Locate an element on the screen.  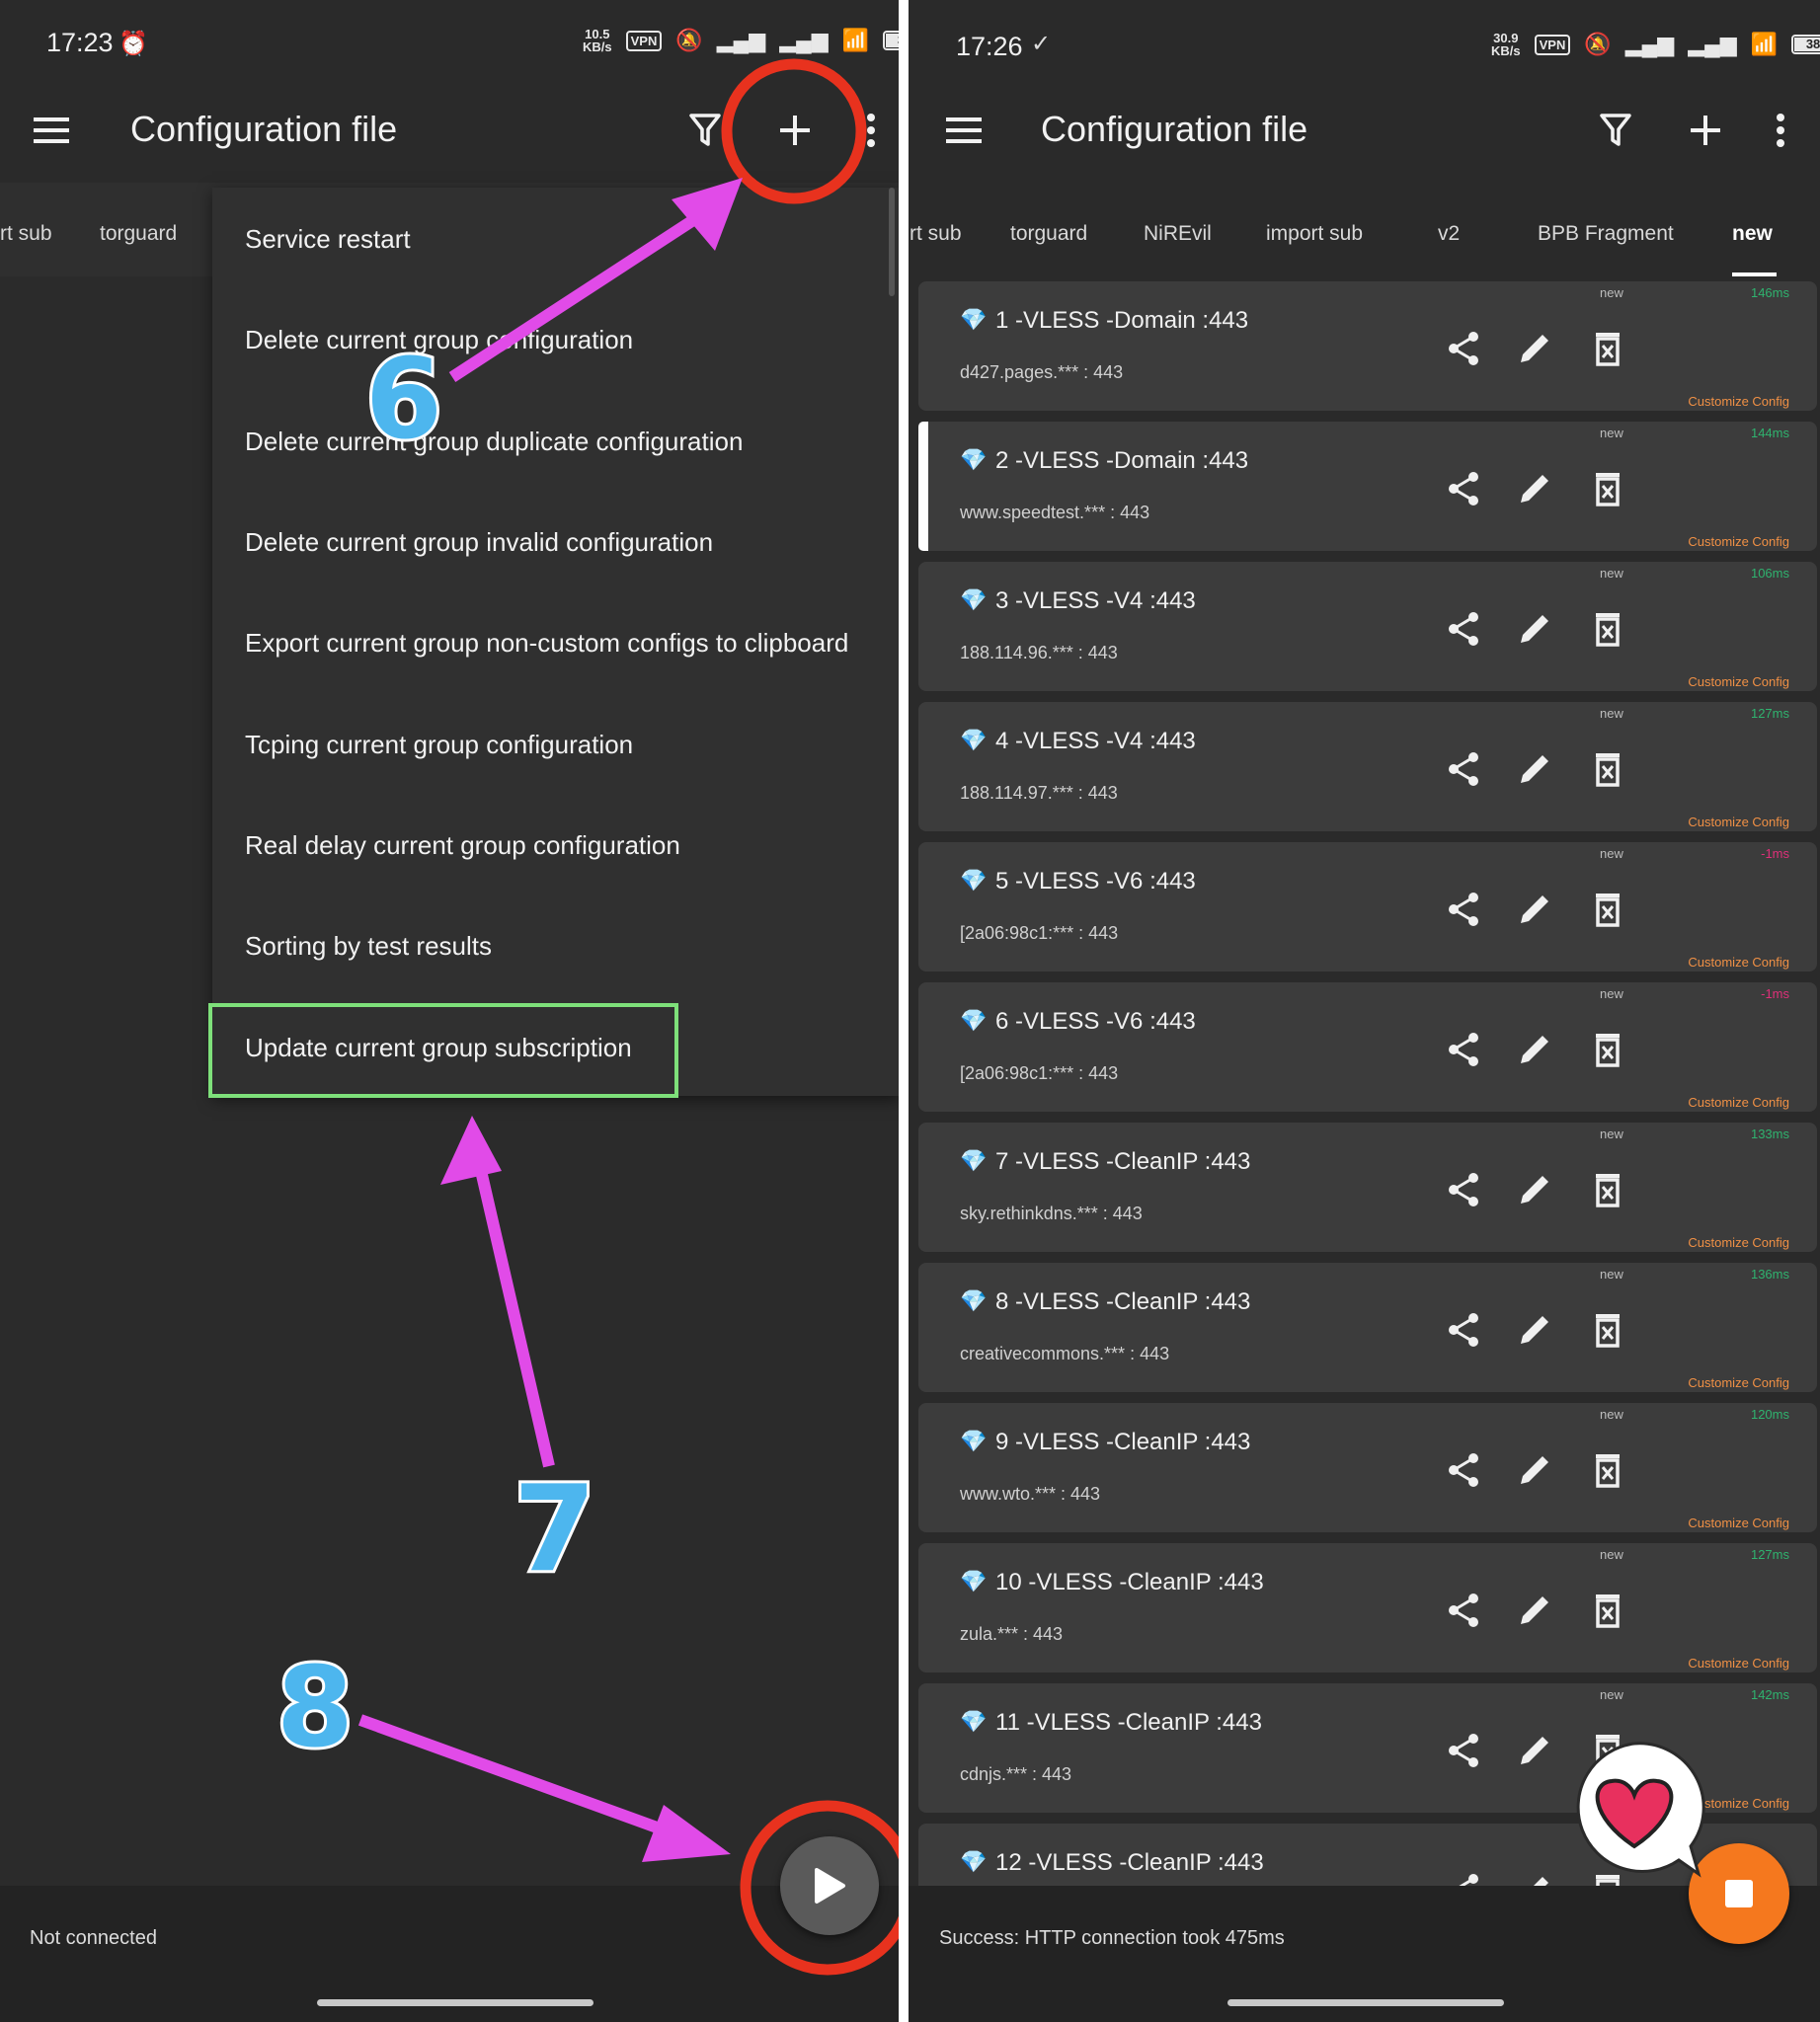
step-7-label: 7 is located at coordinates (554, 1529).